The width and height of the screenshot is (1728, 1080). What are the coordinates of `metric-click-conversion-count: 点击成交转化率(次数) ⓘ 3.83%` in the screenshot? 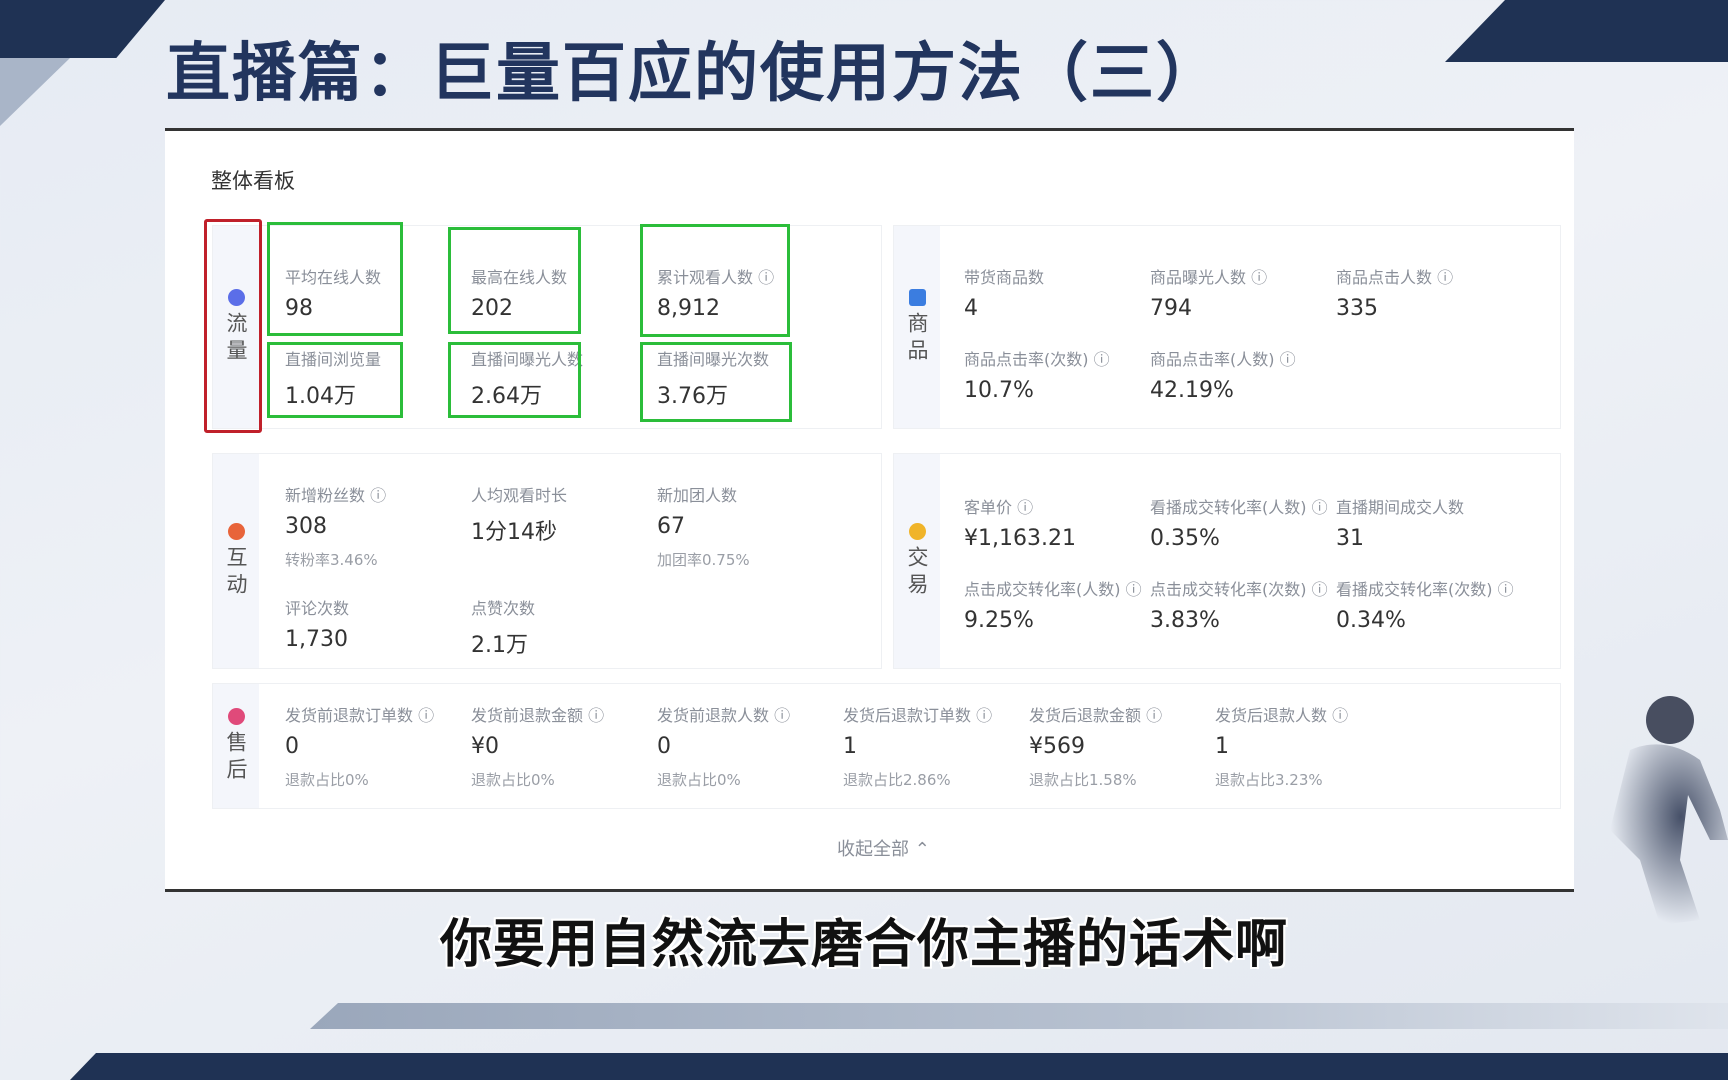 It's located at (1239, 606).